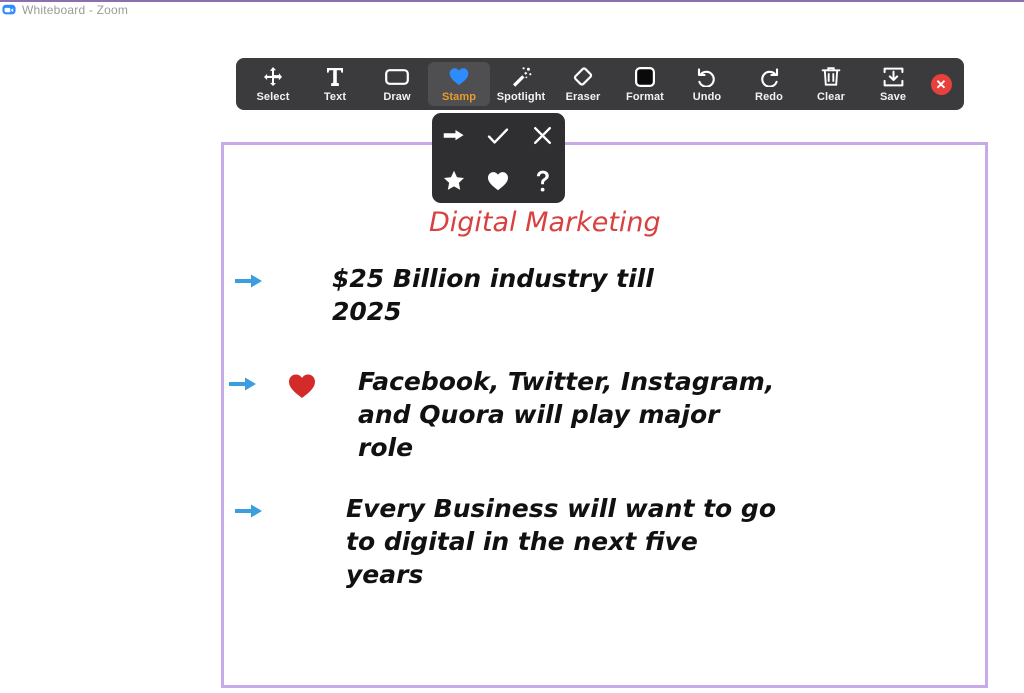 The height and width of the screenshot is (693, 1024). What do you see at coordinates (545, 222) in the screenshot?
I see `whiteboard-heading: Digital Marketing` at bounding box center [545, 222].